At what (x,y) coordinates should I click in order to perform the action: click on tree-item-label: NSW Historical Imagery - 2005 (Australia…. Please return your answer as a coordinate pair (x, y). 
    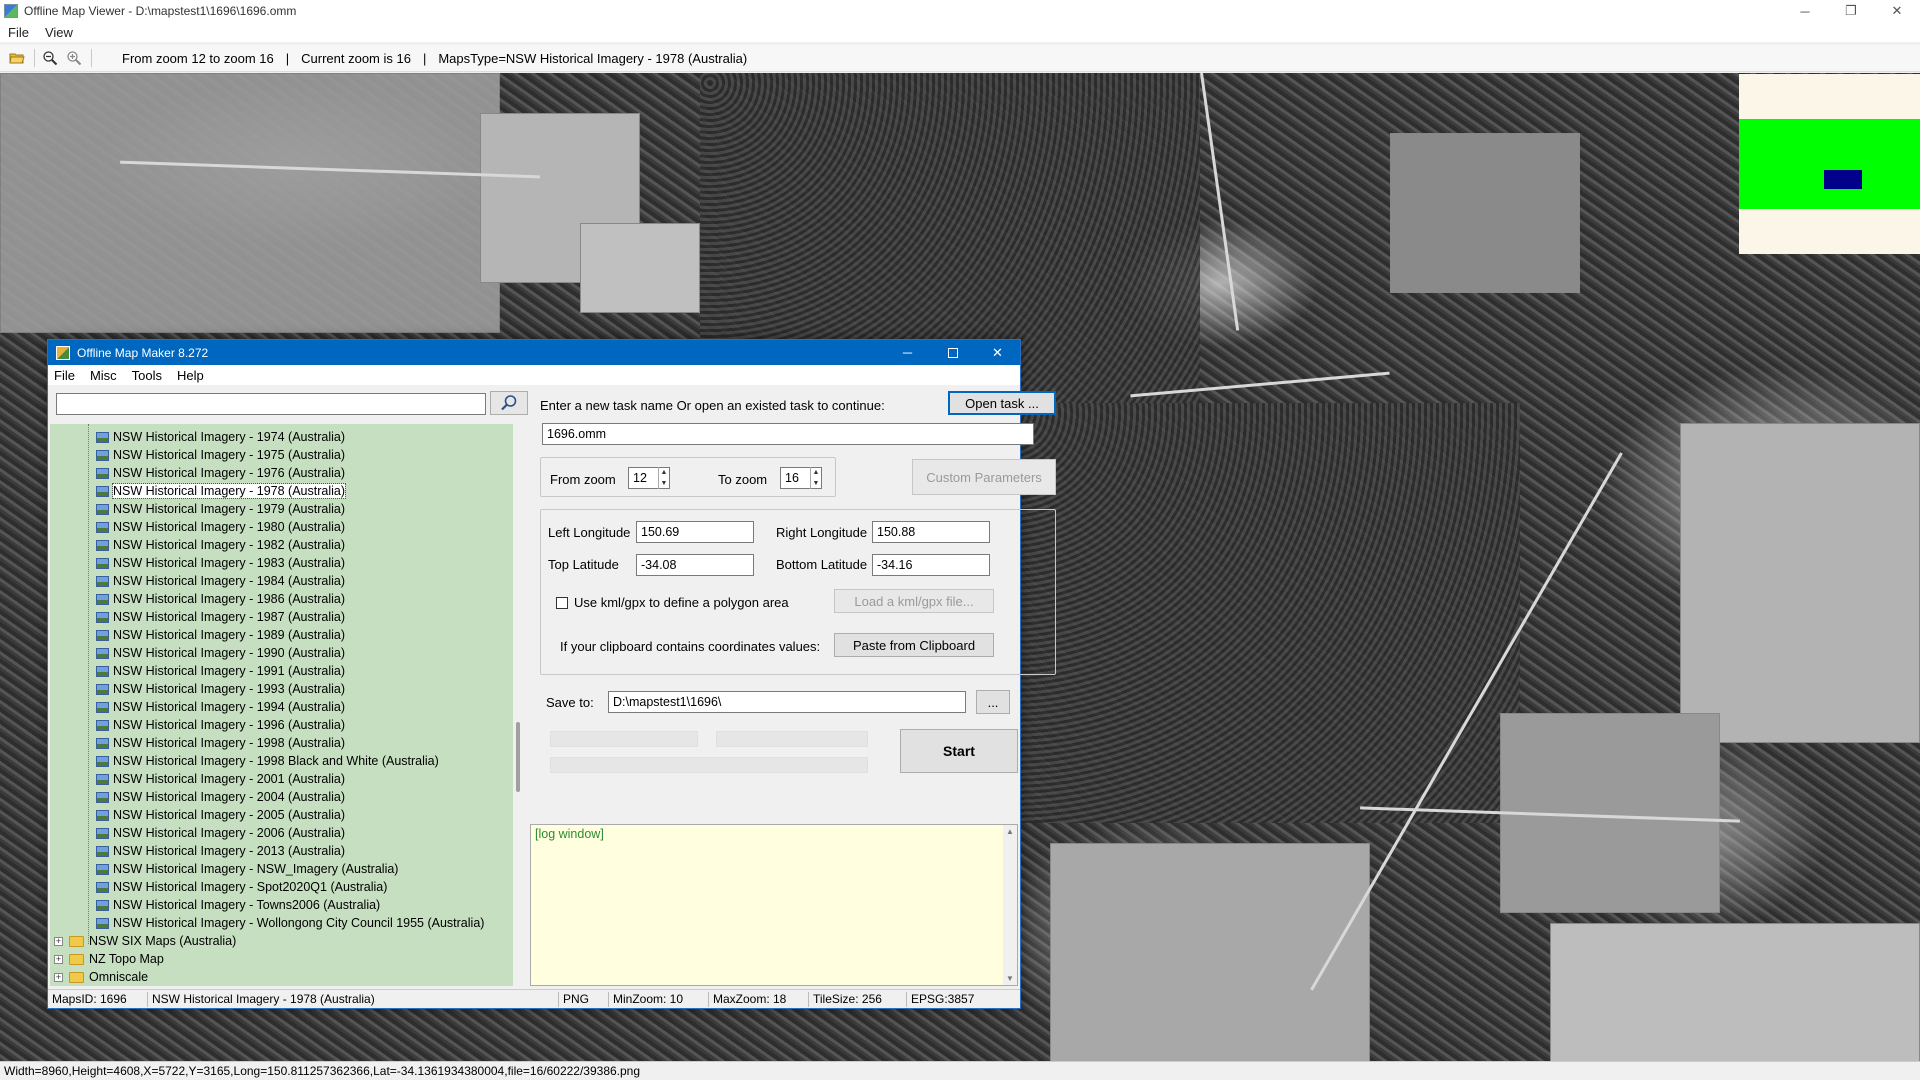
    Looking at the image, I should click on (229, 815).